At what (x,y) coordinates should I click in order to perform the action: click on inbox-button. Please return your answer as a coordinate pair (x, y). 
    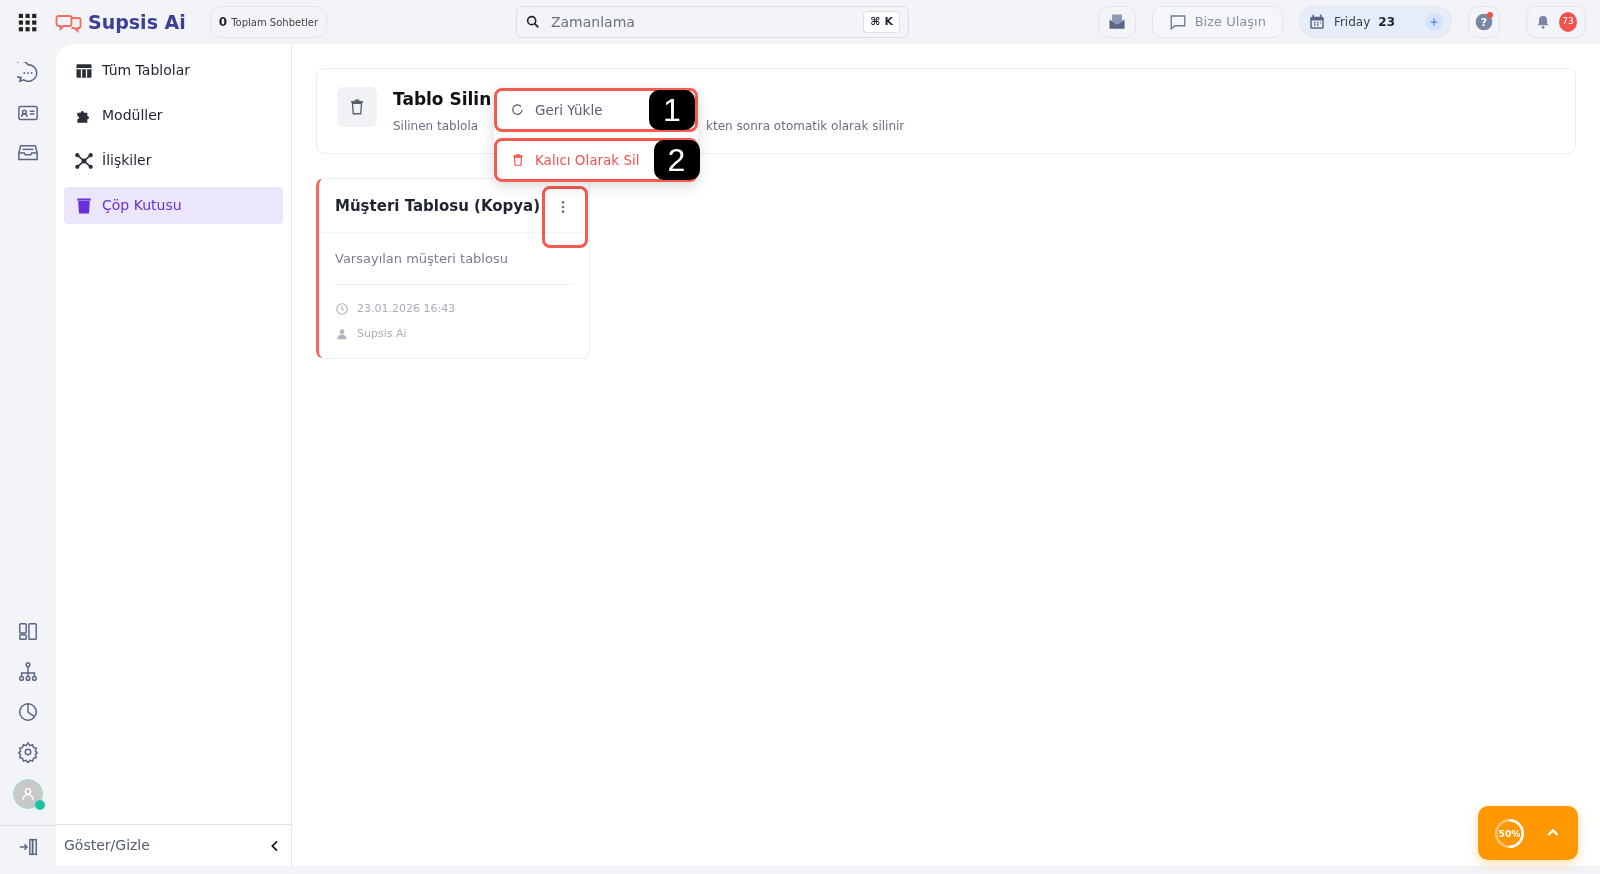
    Looking at the image, I should click on (1116, 22).